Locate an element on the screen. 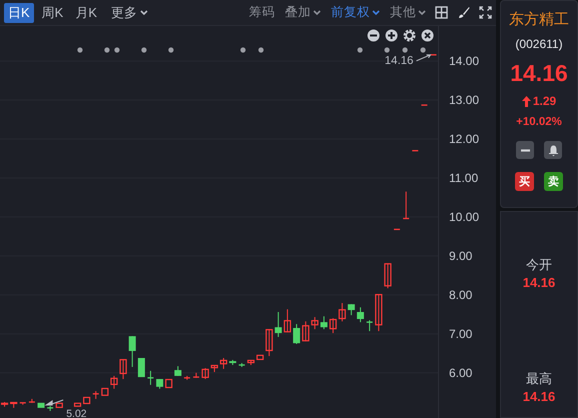 This screenshot has height=418, width=578. brush-icon is located at coordinates (463, 12).